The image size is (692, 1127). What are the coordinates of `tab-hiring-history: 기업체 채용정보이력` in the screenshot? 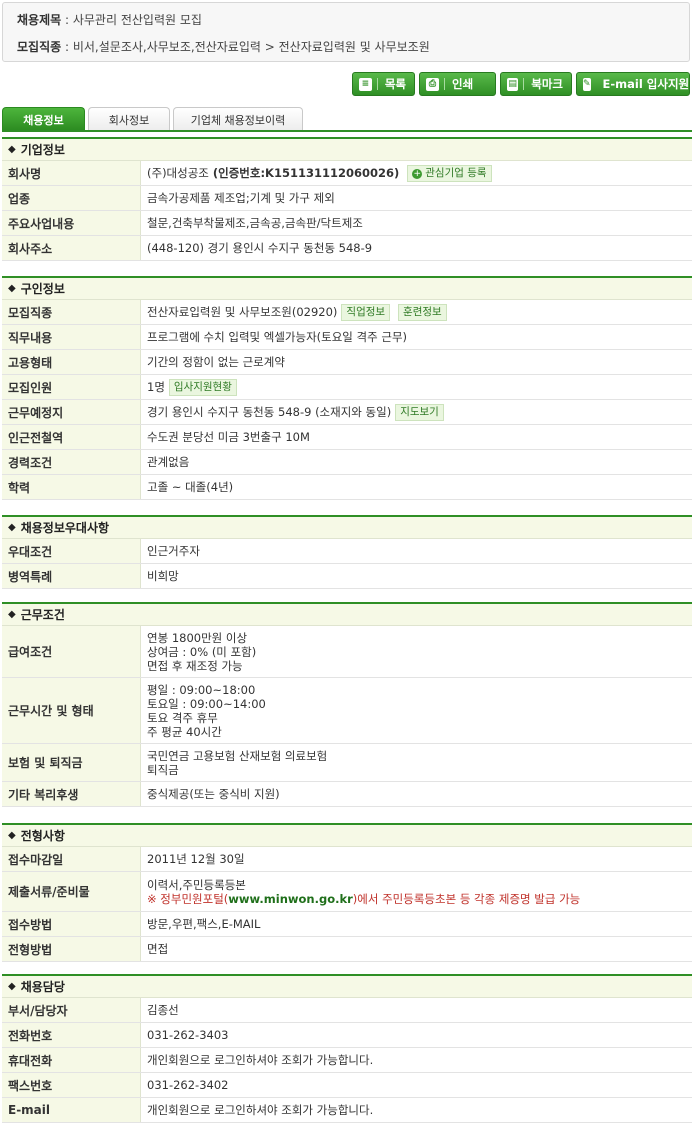 It's located at (238, 119).